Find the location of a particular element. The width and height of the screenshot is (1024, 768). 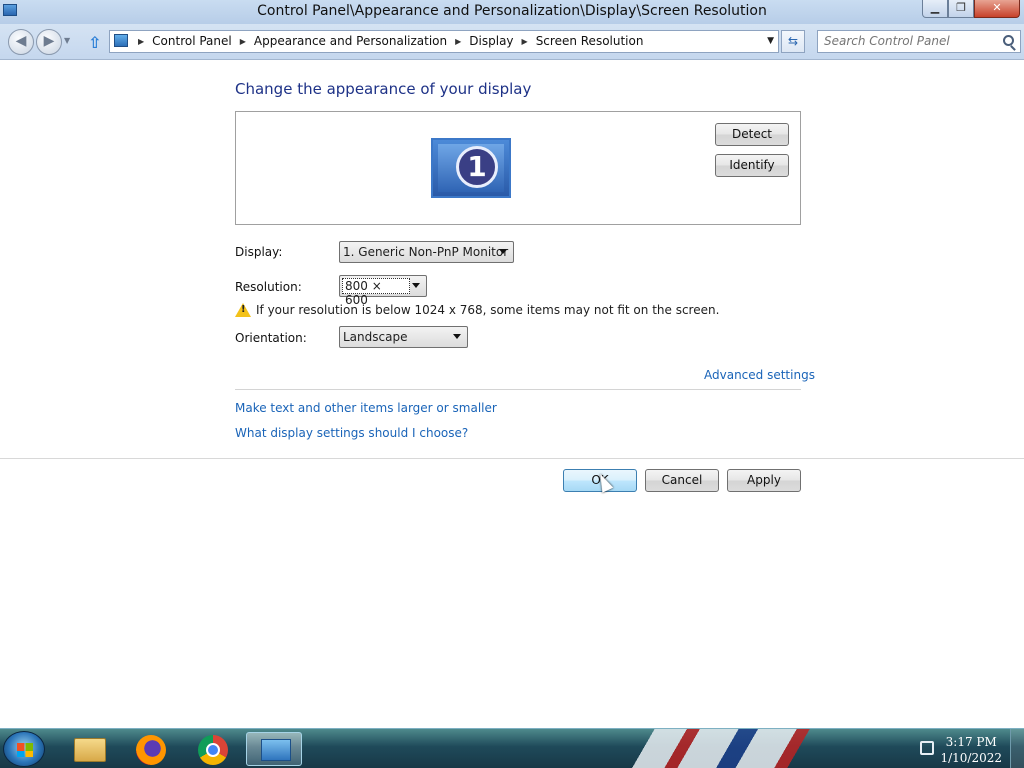

display-preview-panel: 1 Detect Identify is located at coordinates (518, 168).